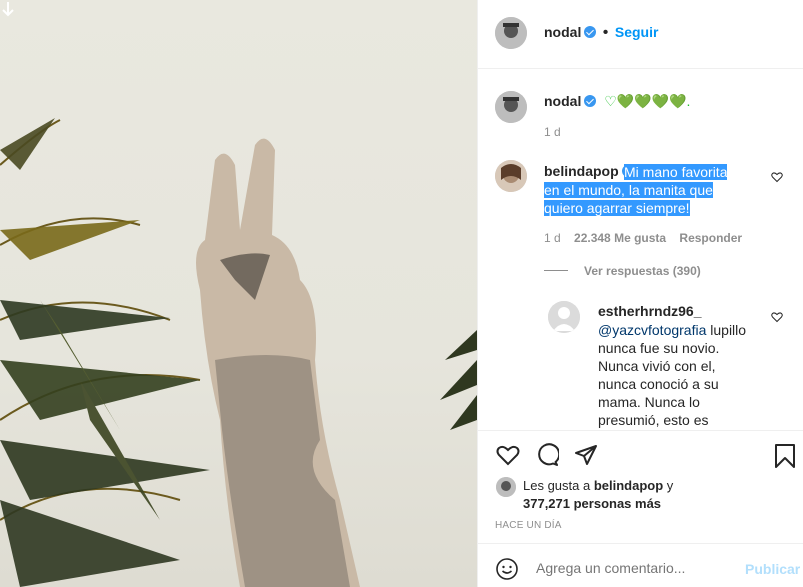 The image size is (803, 587). What do you see at coordinates (653, 420) in the screenshot?
I see `reply-text-line: presumió, esto es` at bounding box center [653, 420].